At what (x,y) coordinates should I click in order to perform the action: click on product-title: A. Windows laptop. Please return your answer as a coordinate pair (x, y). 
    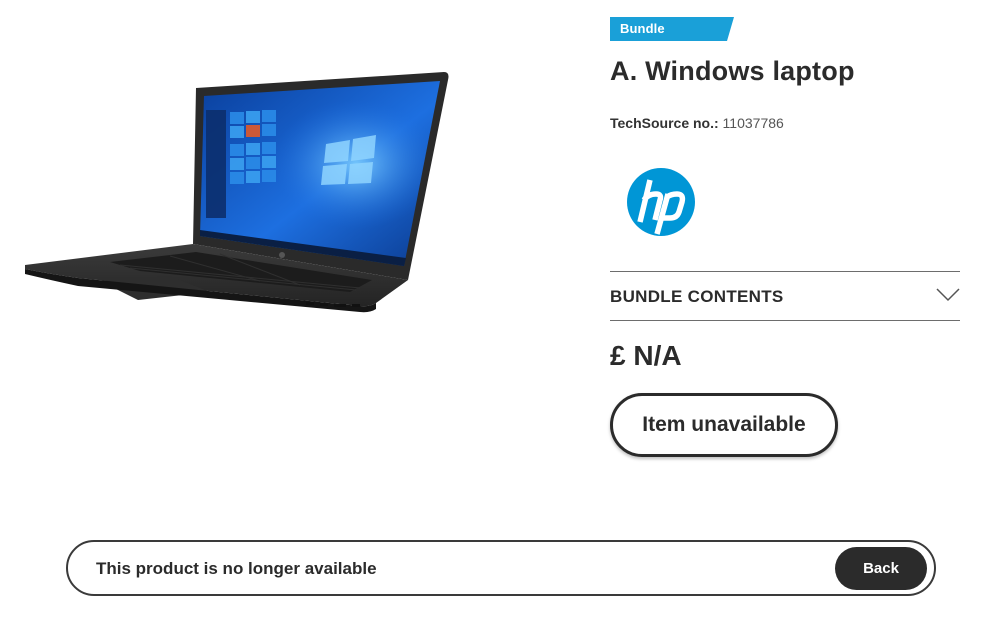
    Looking at the image, I should click on (732, 71).